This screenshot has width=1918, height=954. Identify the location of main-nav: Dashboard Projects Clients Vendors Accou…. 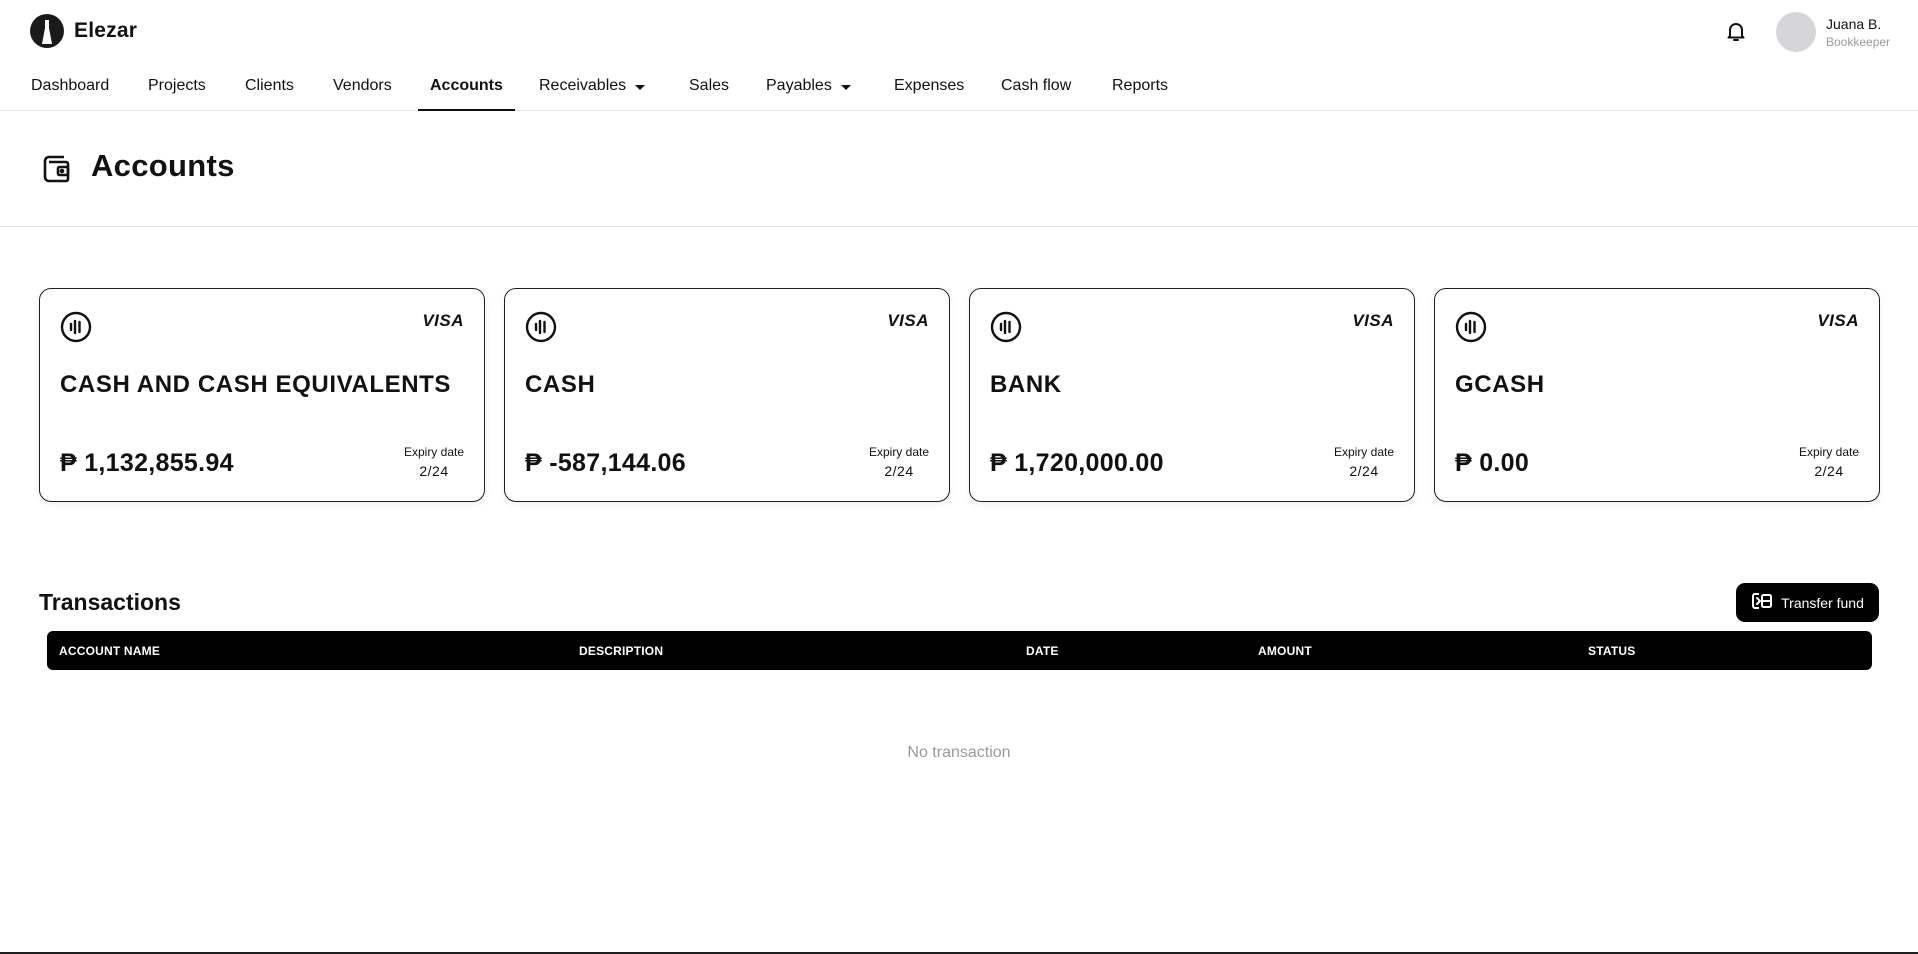
(959, 86).